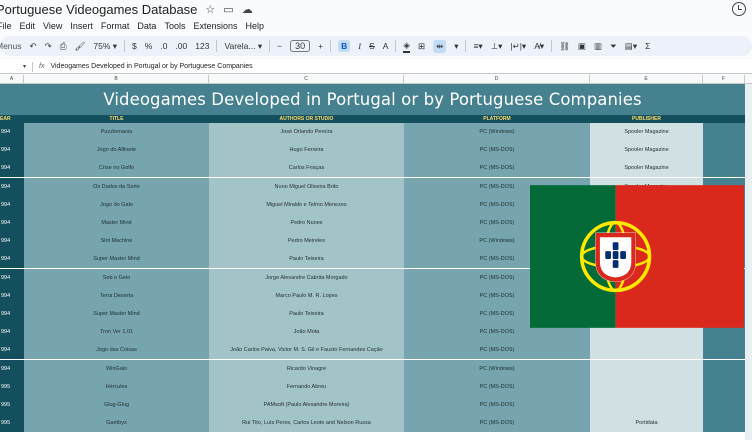 The height and width of the screenshot is (440, 752). What do you see at coordinates (306, 368) in the screenshot?
I see `cell-authors: Ricardo Vinagre` at bounding box center [306, 368].